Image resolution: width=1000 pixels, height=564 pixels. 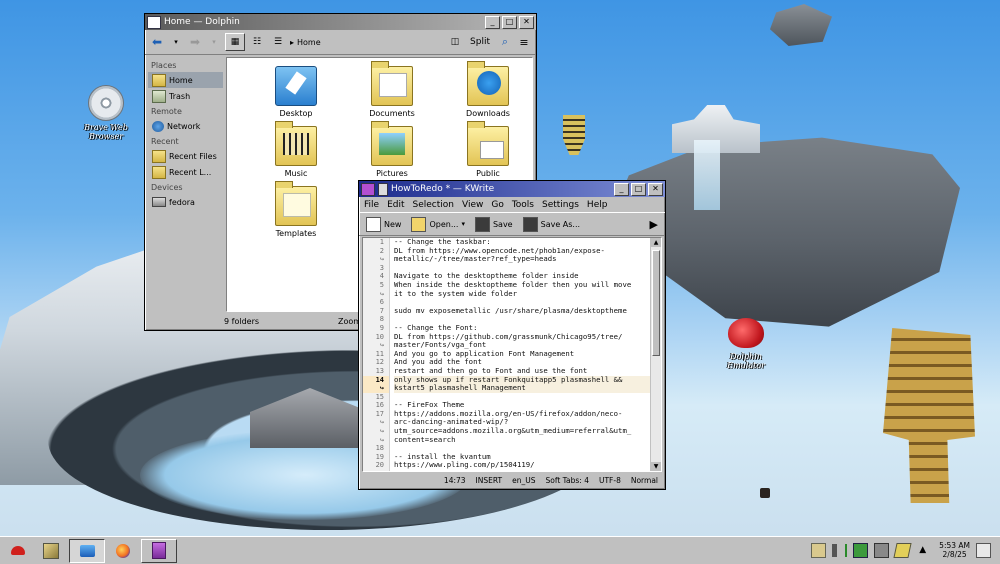 I want to click on editor-line: content=search, so click(x=522, y=440).